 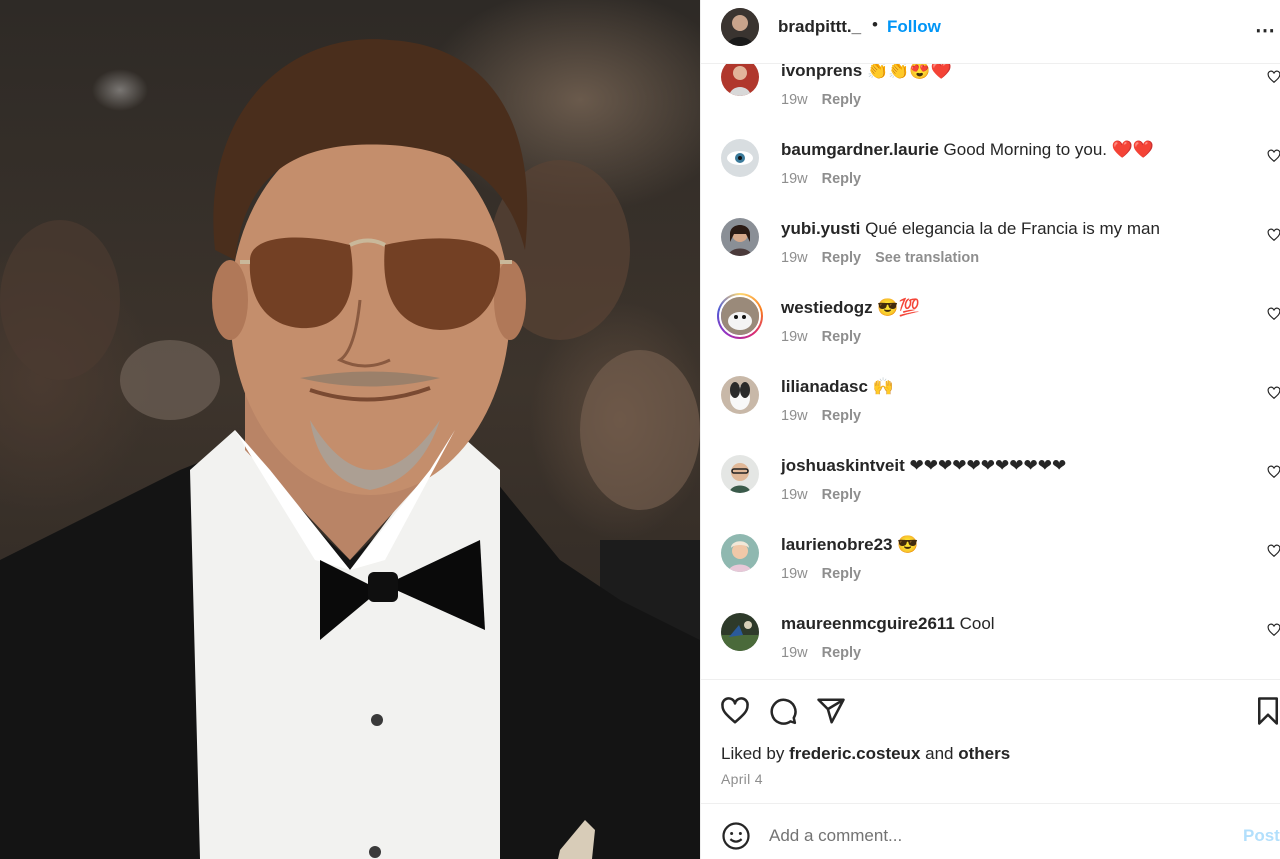 I want to click on comment-username: westiedogz, so click(x=827, y=307).